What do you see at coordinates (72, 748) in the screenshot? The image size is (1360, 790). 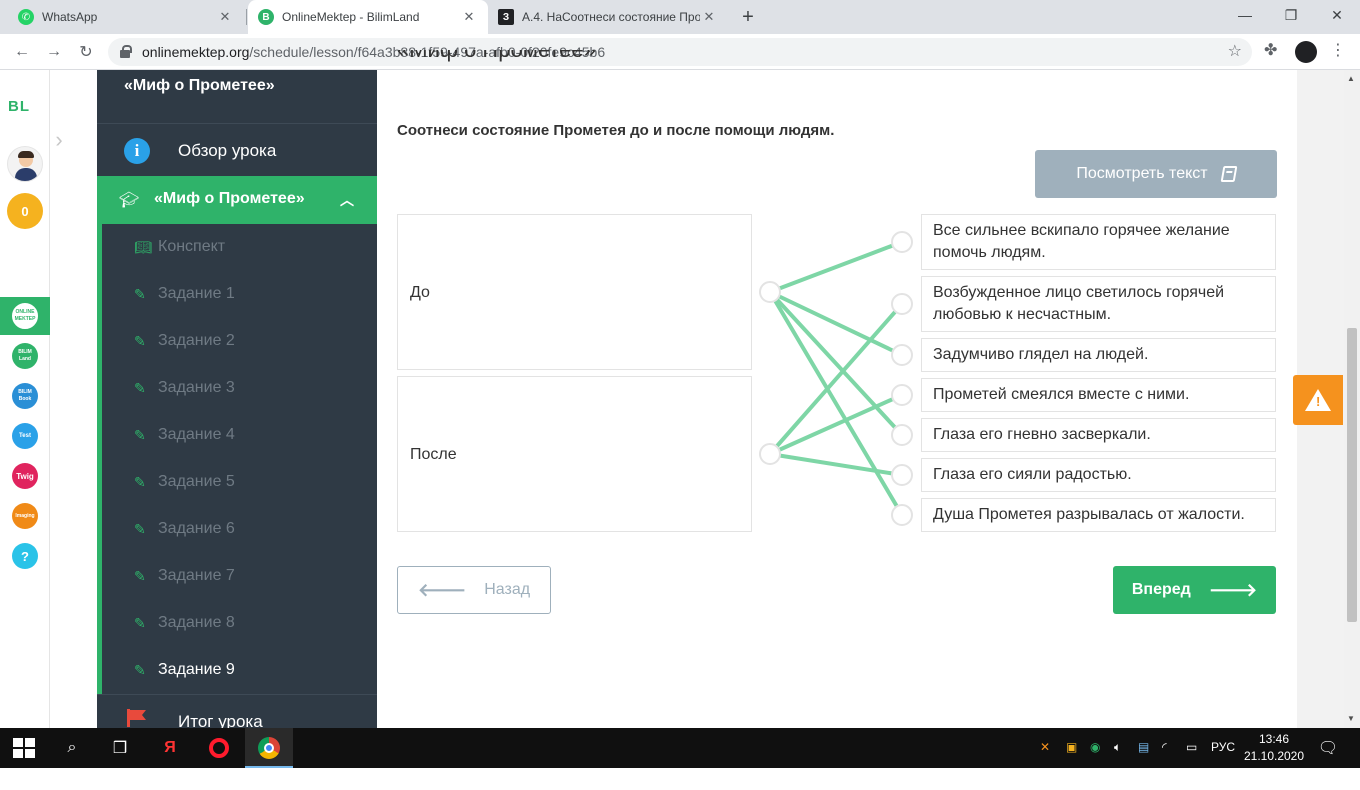 I see `search-icon: ⌕` at bounding box center [72, 748].